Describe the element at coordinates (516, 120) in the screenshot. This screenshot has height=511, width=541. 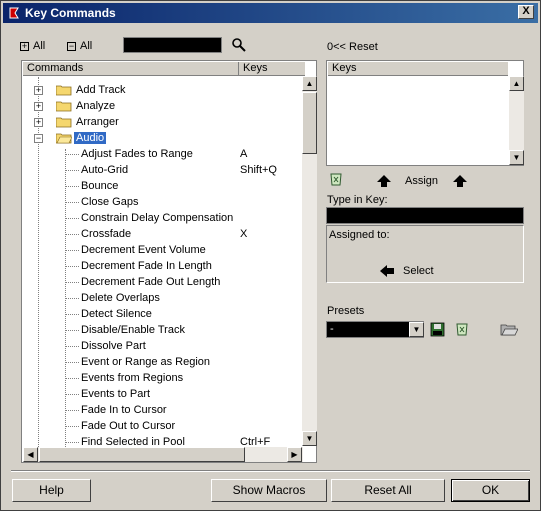
I see `keys-list-scrollbar: ▲ ▼` at that location.